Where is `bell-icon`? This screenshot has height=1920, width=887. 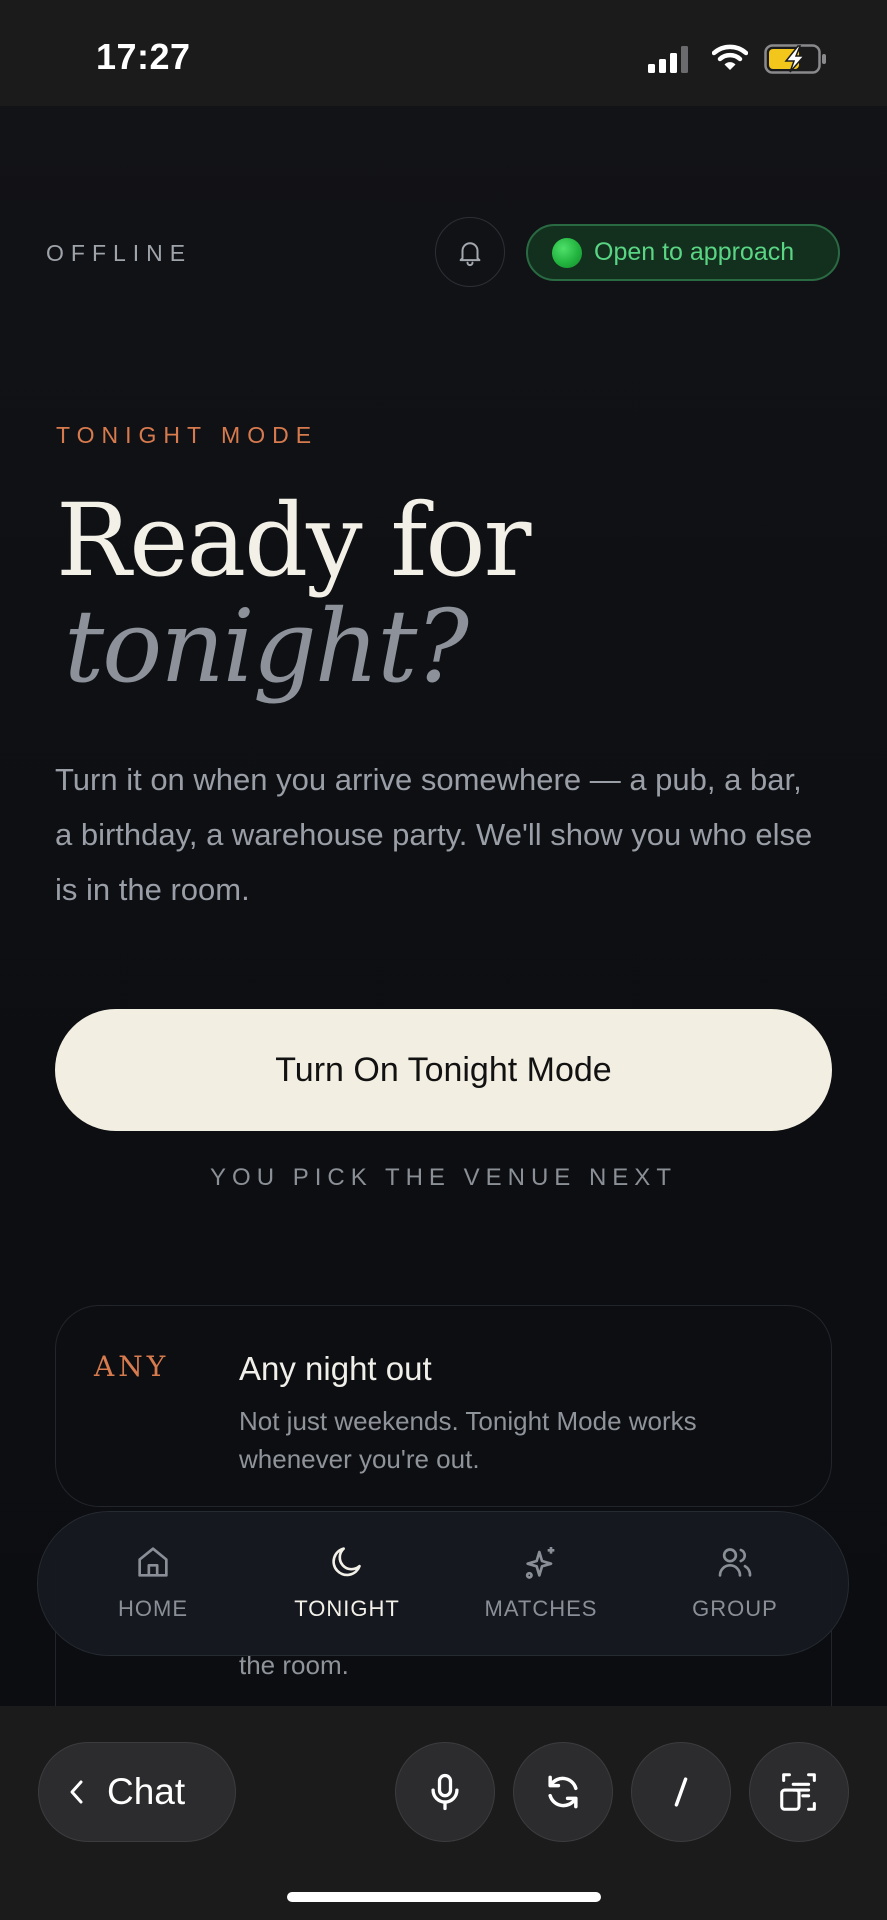 bell-icon is located at coordinates (470, 254).